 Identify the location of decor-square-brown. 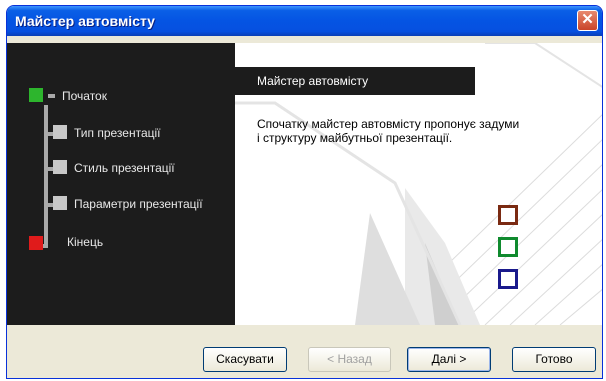
(508, 215).